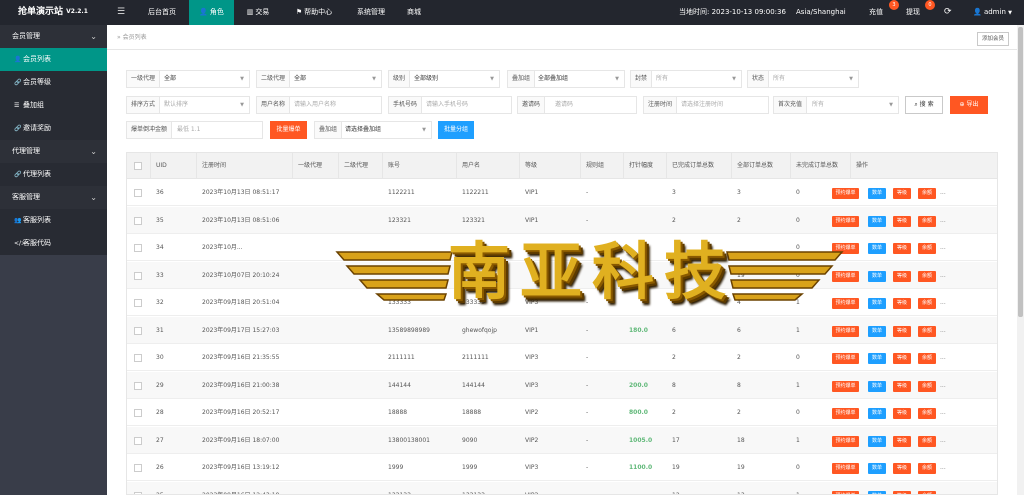  Describe the element at coordinates (456, 130) in the screenshot. I see `batch-group-button: 批量分组` at that location.